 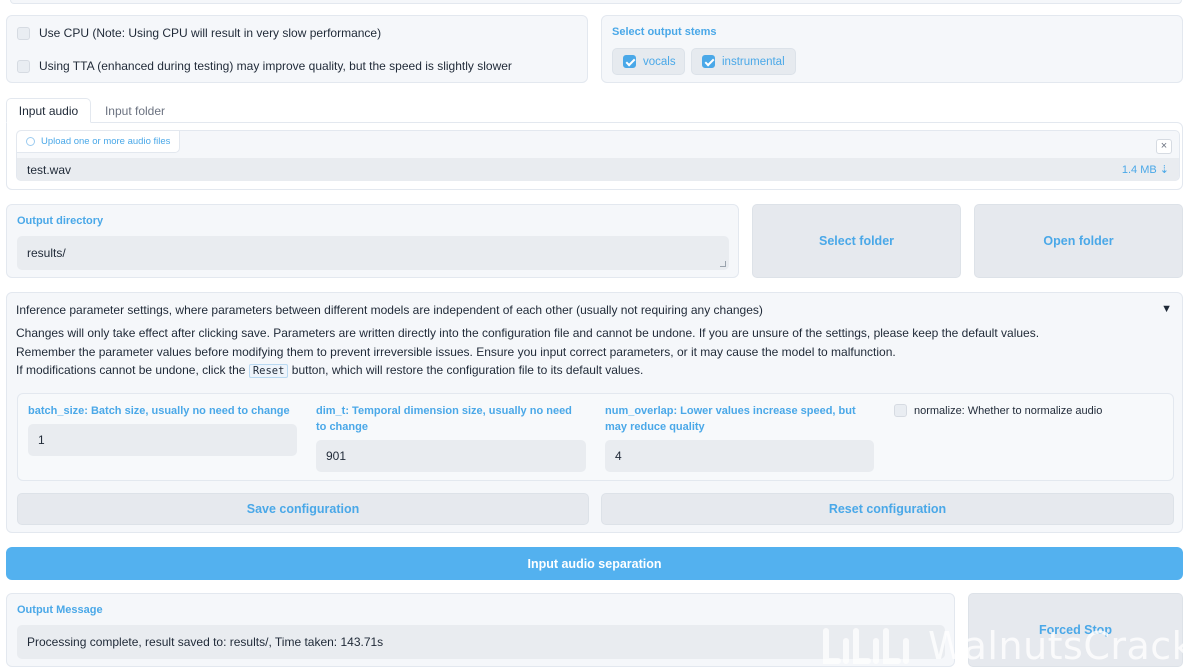 I want to click on num-overlap-value: 4, so click(x=618, y=456).